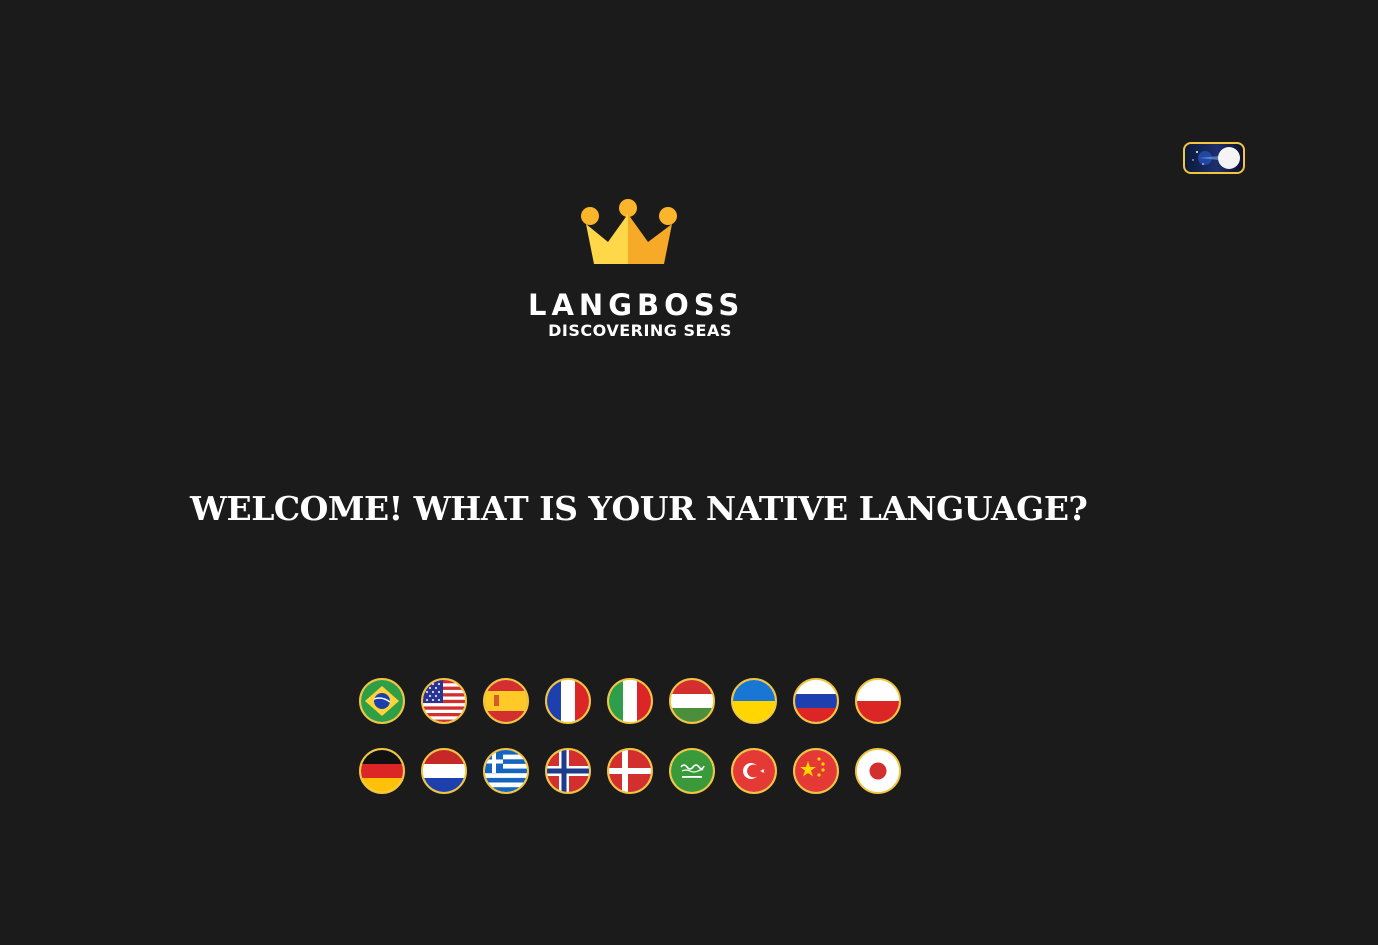  Describe the element at coordinates (754, 701) in the screenshot. I see `ukraine-flag-icon` at that location.